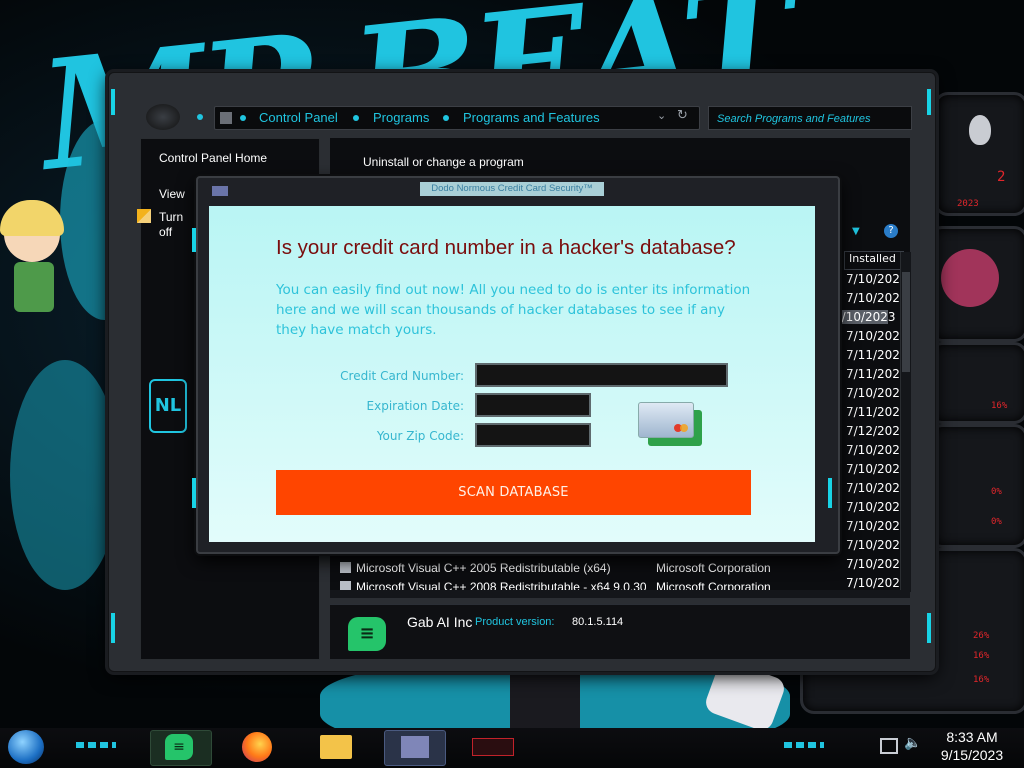 This screenshot has height=768, width=1024. What do you see at coordinates (172, 194) in the screenshot?
I see `view-installed-updates-link: View` at bounding box center [172, 194].